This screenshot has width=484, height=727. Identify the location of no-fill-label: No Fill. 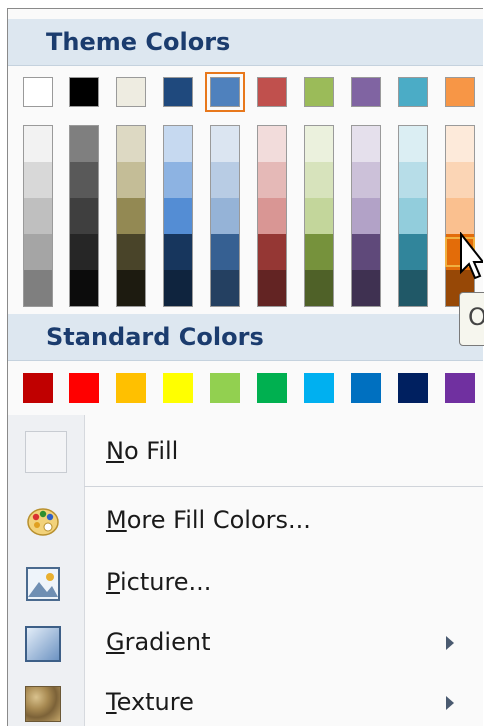
(142, 451).